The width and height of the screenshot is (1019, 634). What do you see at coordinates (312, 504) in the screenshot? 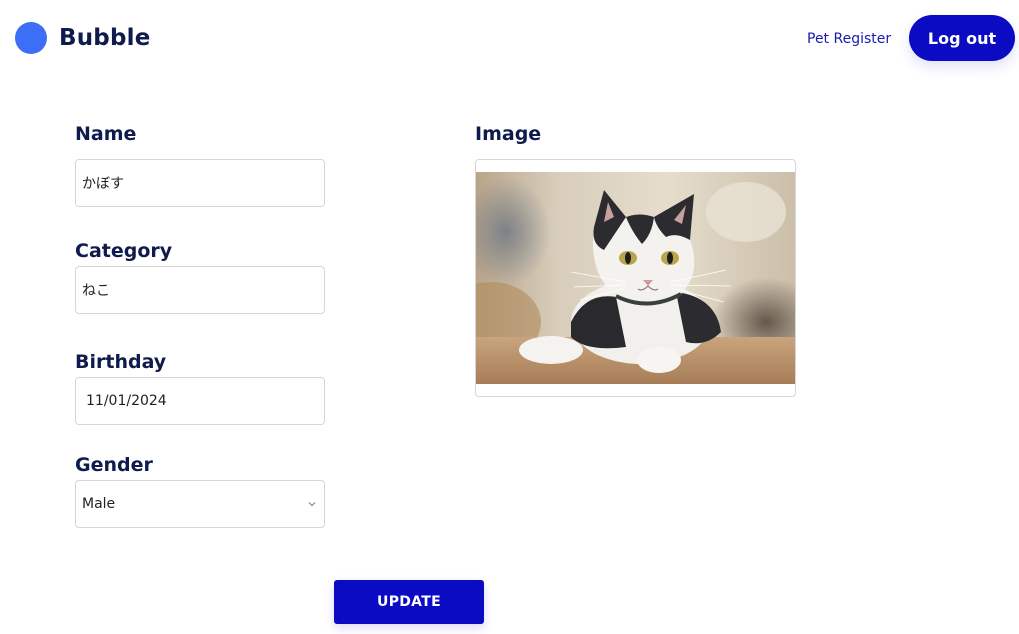
I see `chevron-down-icon` at bounding box center [312, 504].